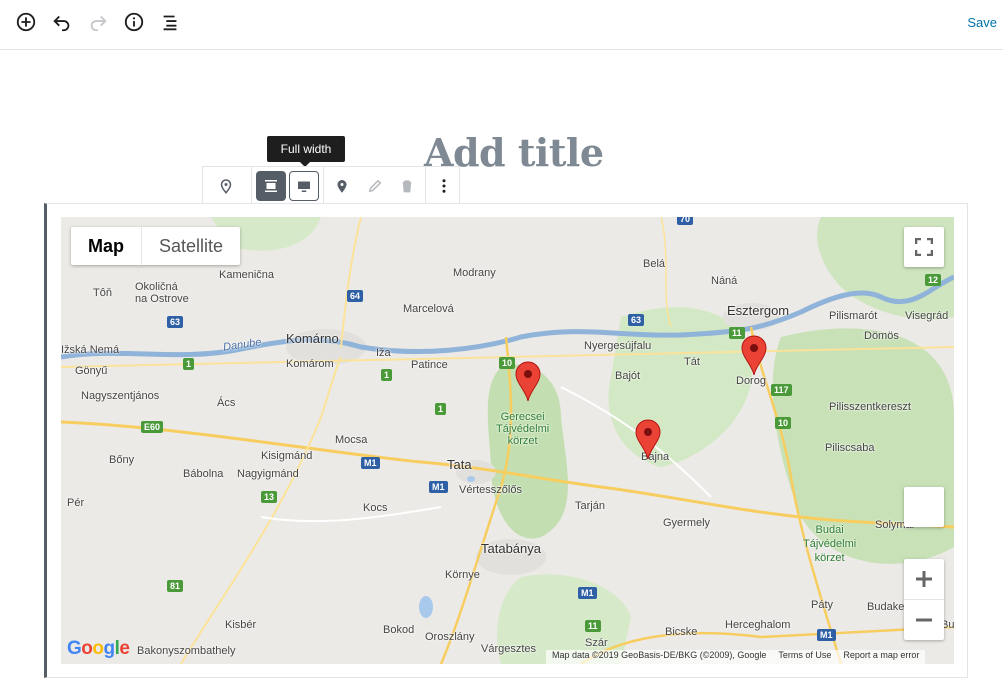 The image size is (1003, 692). I want to click on place-label: Esztergom, so click(758, 310).